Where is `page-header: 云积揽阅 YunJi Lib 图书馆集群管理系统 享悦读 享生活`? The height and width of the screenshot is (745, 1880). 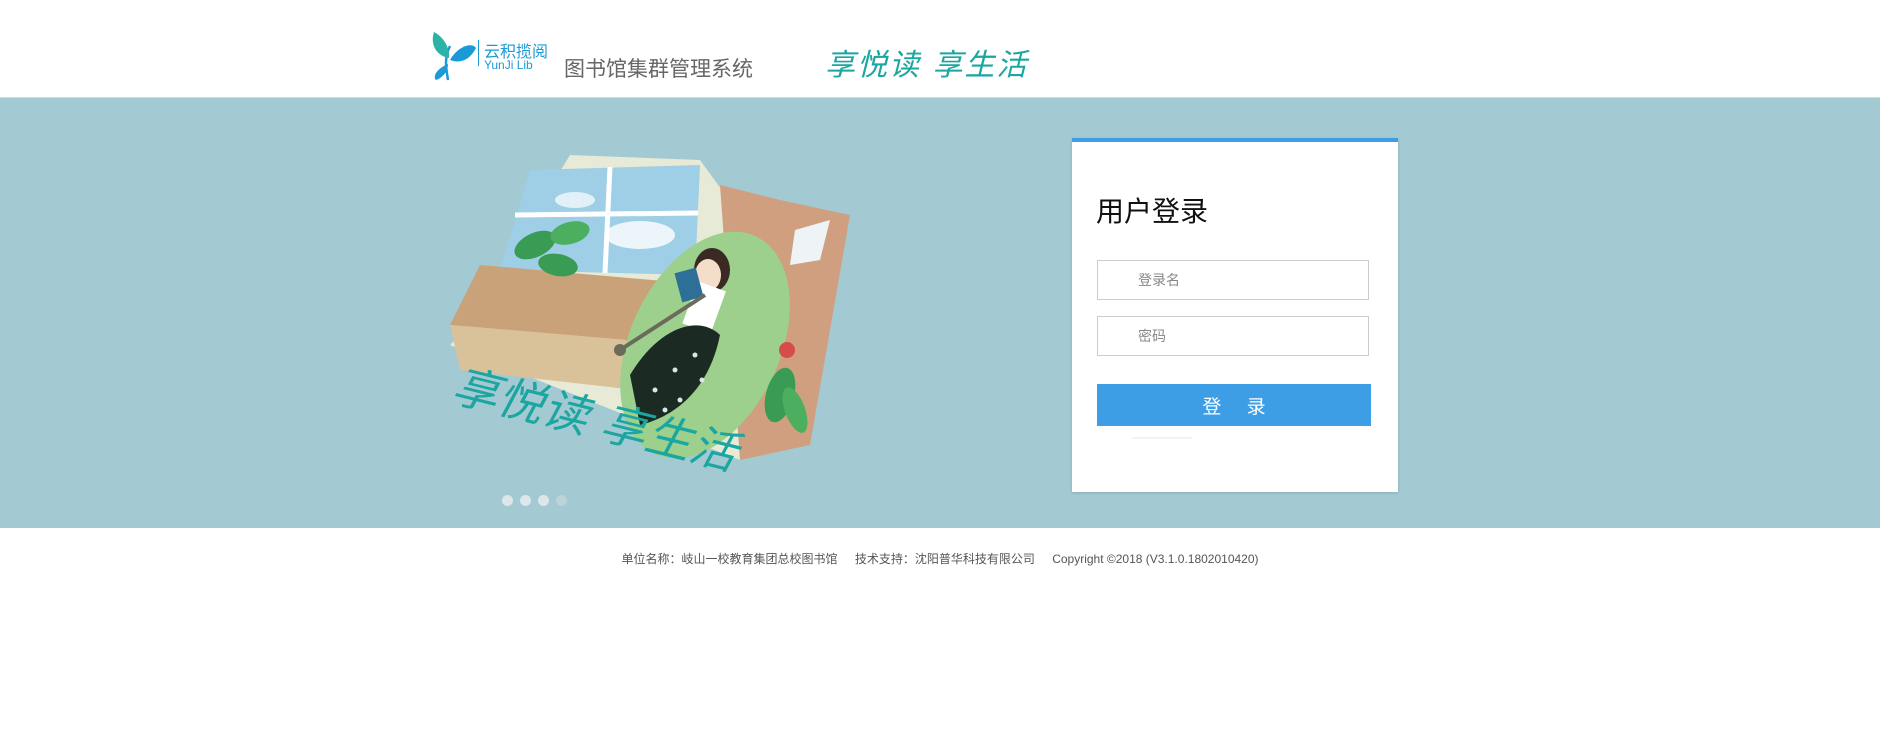 page-header: 云积揽阅 YunJi Lib 图书馆集群管理系统 享悦读 享生活 is located at coordinates (940, 49).